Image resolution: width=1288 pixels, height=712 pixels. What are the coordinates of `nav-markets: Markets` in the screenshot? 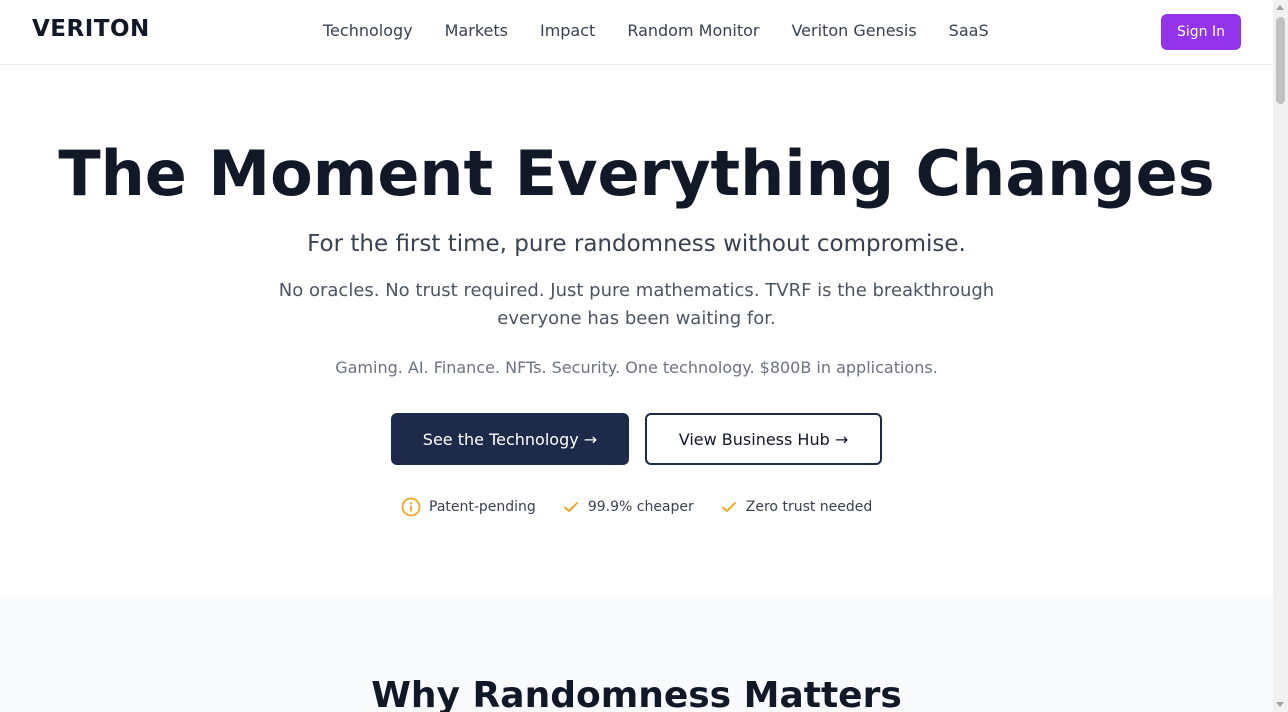 It's located at (476, 31).